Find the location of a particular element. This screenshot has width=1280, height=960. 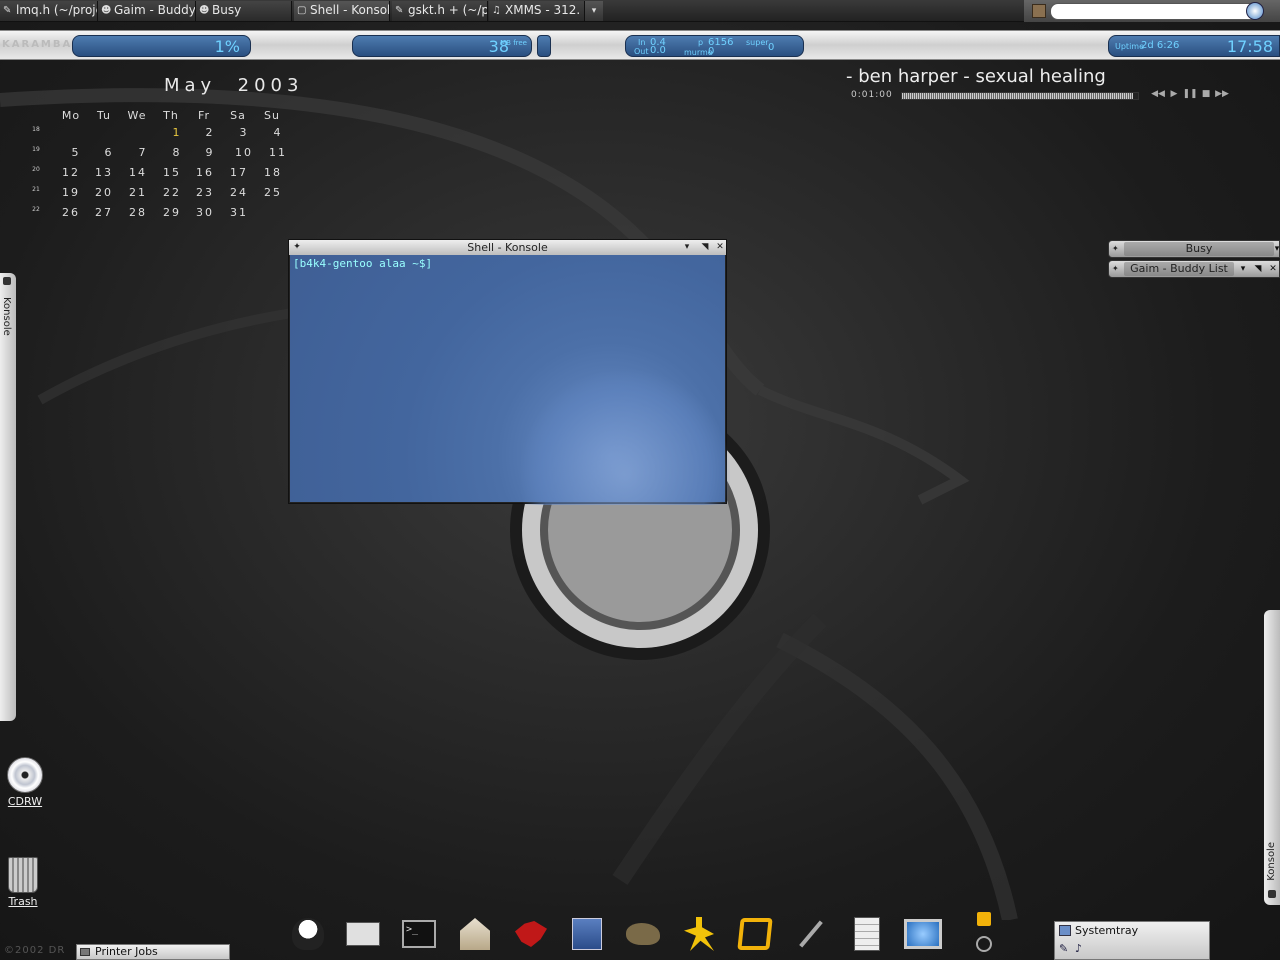

calendar-day: 4 is located at coordinates (278, 132).